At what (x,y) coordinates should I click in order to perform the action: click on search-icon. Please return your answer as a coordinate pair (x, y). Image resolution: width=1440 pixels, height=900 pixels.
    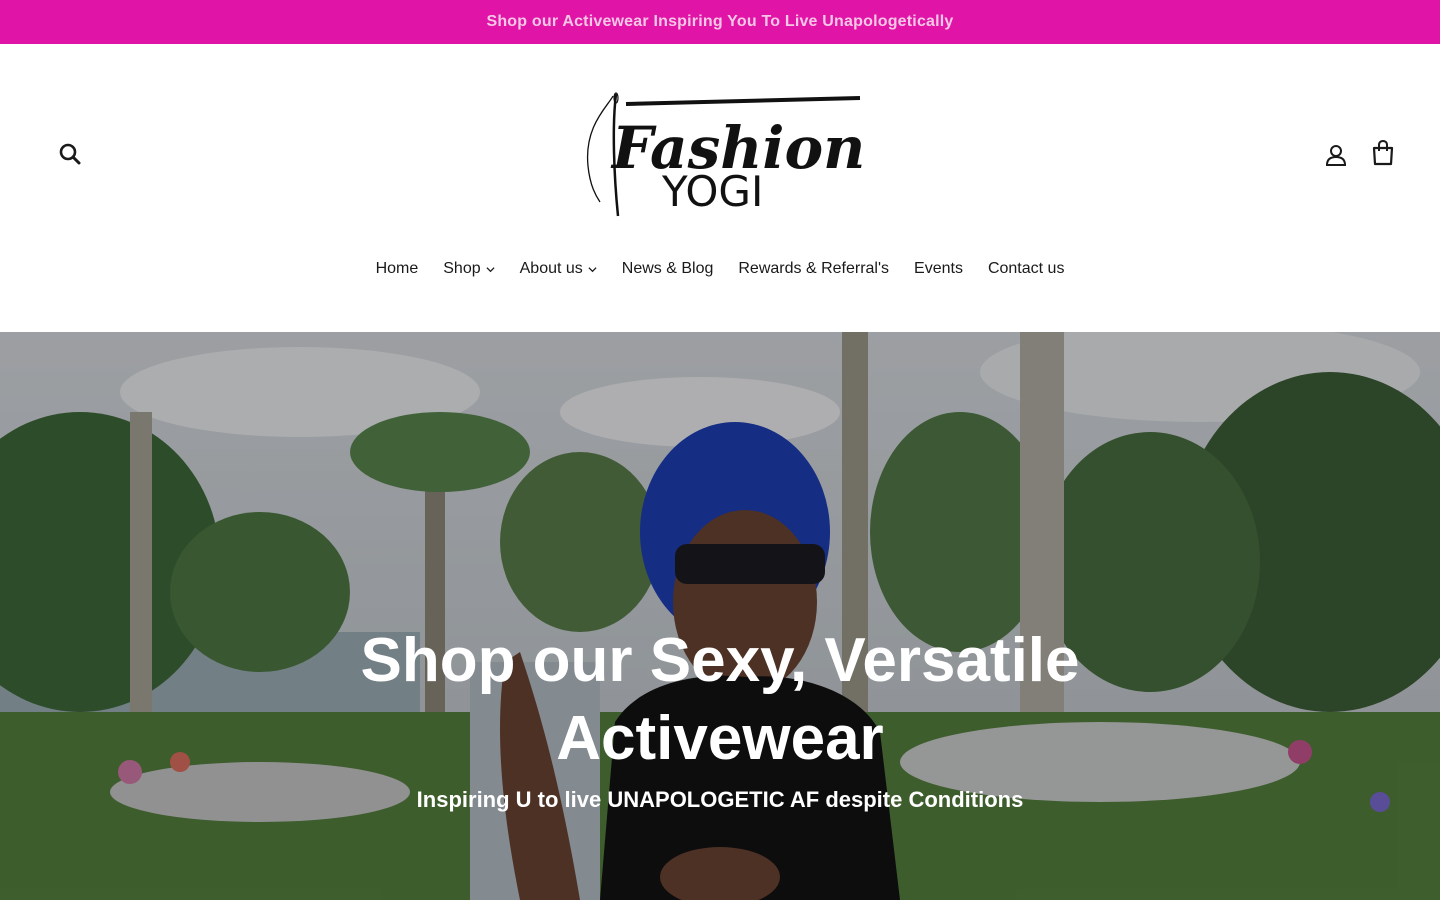
    Looking at the image, I should click on (70, 154).